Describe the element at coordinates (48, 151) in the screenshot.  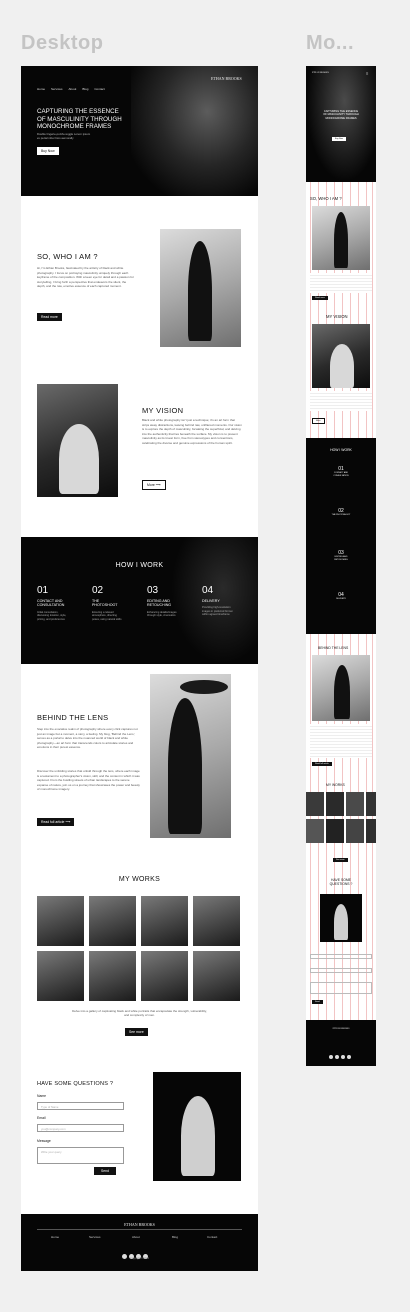
I see `buy-now-button: Buy Now` at that location.